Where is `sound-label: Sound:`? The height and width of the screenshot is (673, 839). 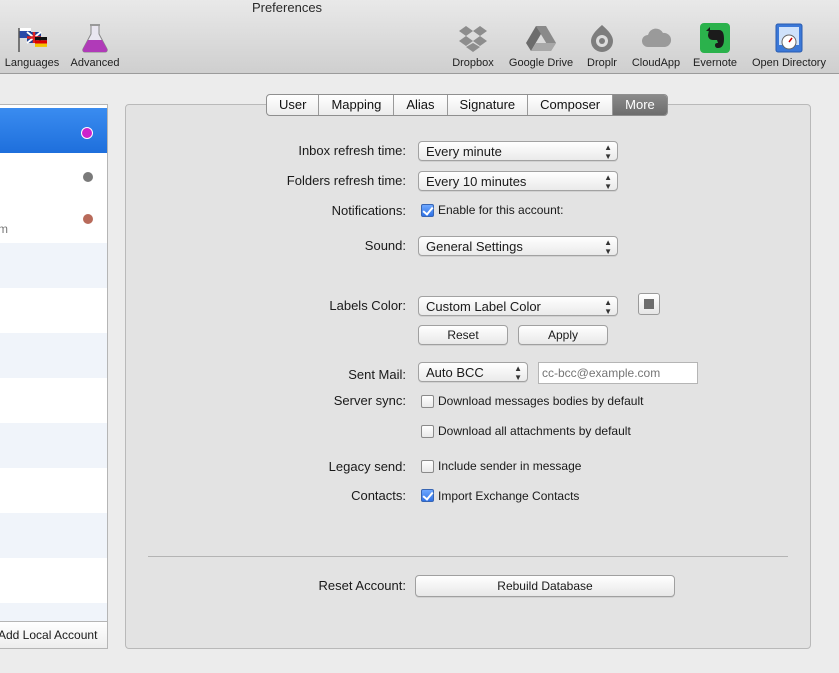
sound-label: Sound: is located at coordinates (385, 245).